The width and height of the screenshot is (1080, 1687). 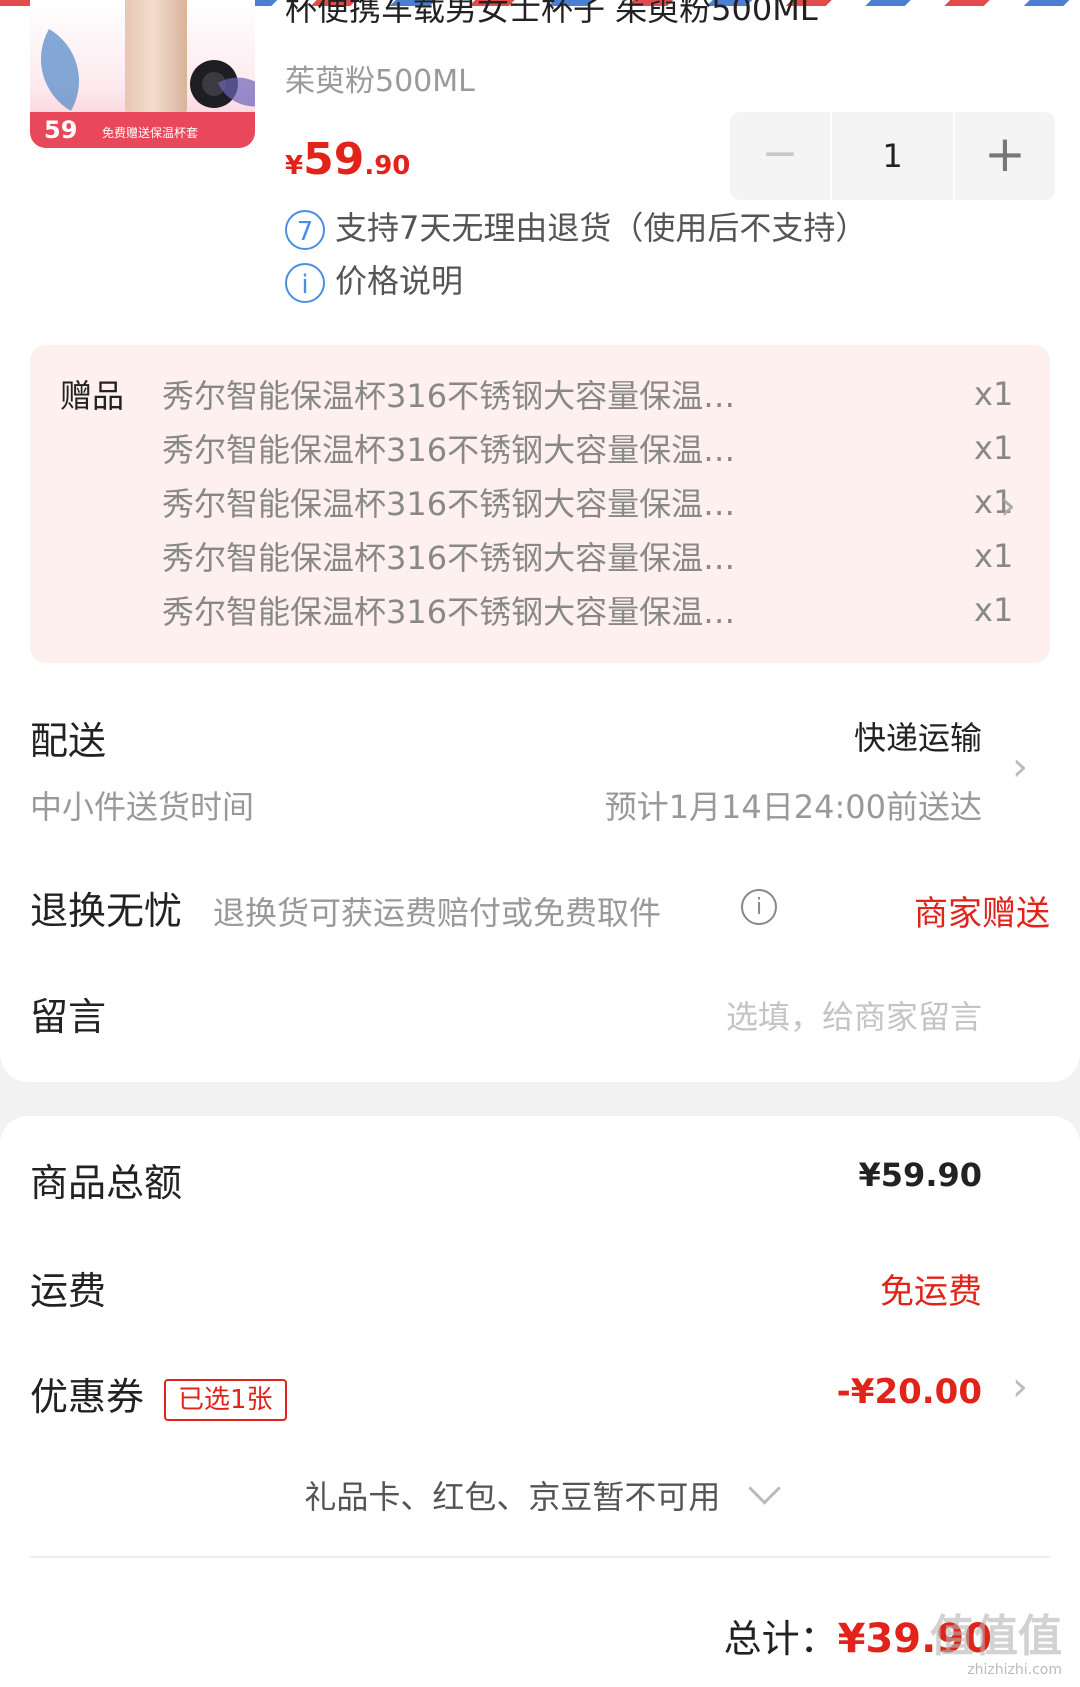 I want to click on returns-desc: 退换货可获运费赔付或免费取件, so click(x=437, y=913).